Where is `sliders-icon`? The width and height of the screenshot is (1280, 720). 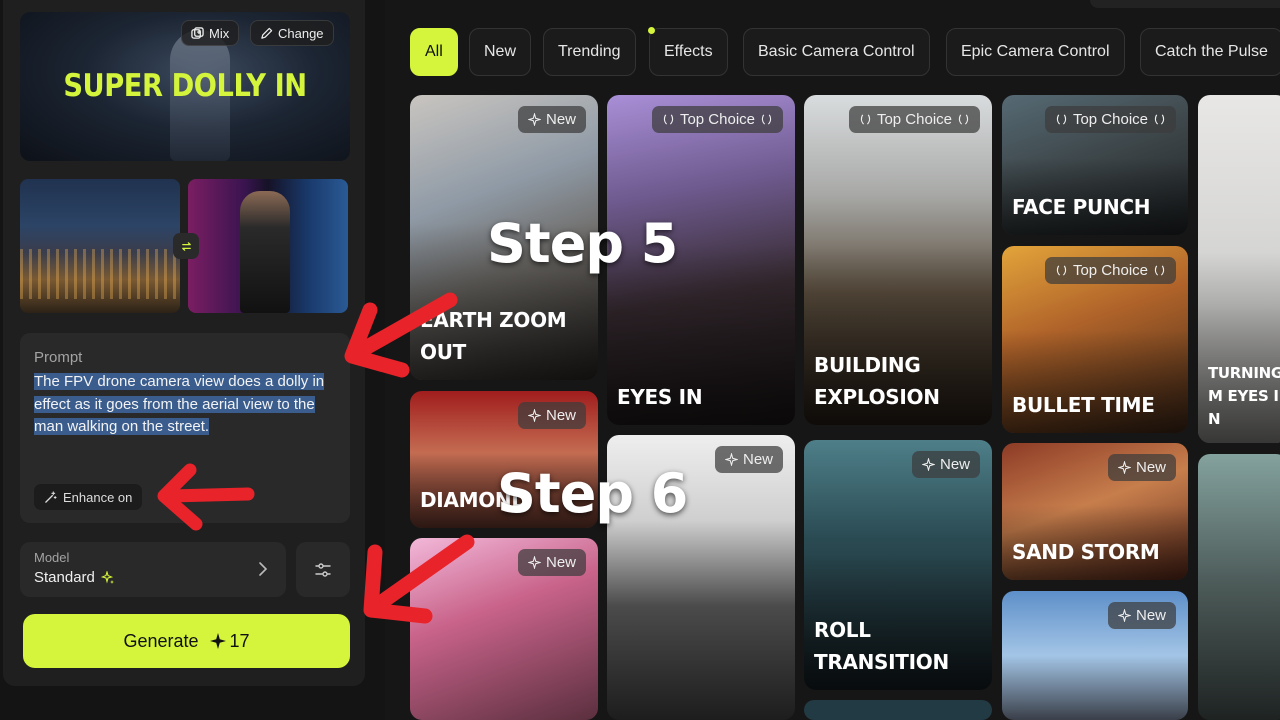 sliders-icon is located at coordinates (323, 569).